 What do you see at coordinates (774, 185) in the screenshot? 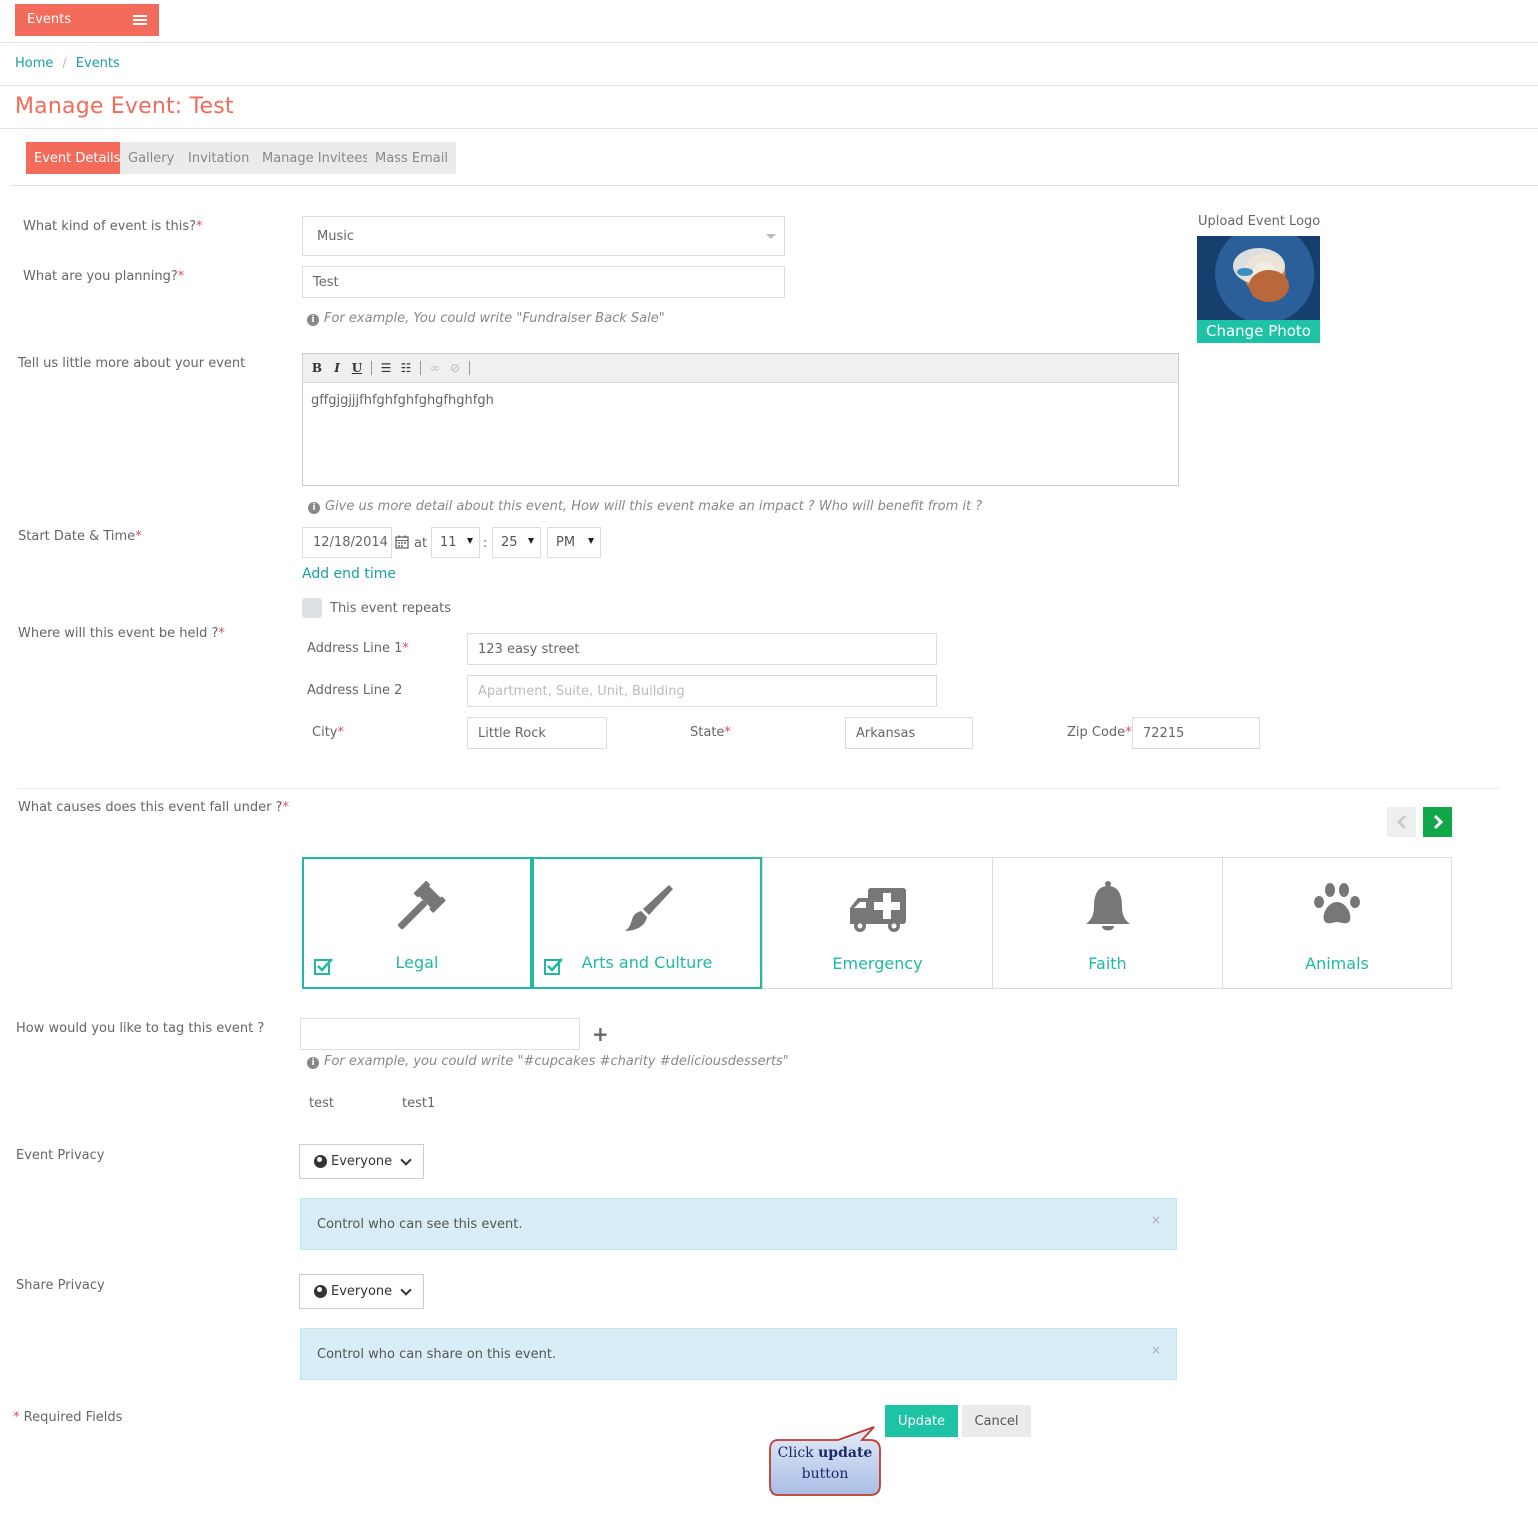
I see `tabs-divider` at bounding box center [774, 185].